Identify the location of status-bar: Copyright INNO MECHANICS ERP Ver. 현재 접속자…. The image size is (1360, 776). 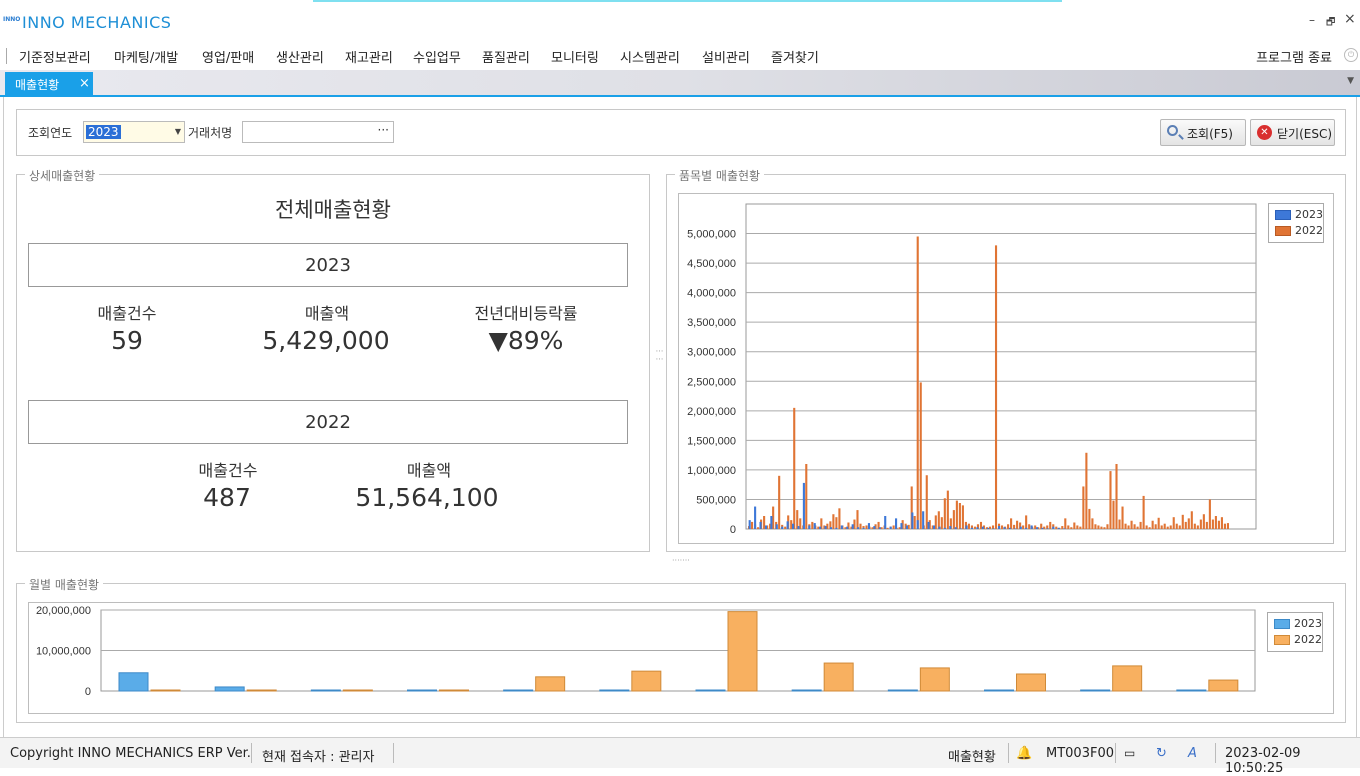
(680, 756).